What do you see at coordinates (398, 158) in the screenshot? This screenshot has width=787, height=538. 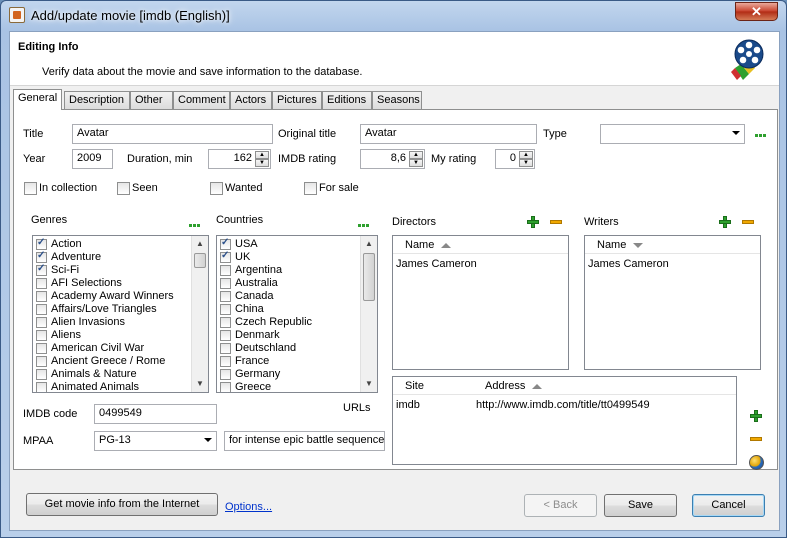 I see `imdb-rating-value: 8,6` at bounding box center [398, 158].